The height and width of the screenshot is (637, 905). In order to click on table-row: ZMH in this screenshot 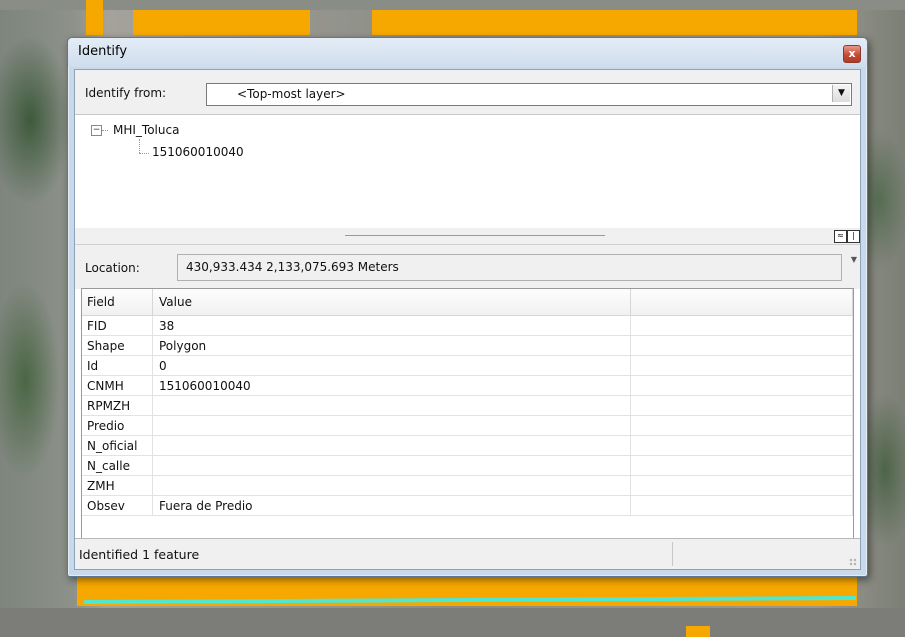, I will do `click(467, 485)`.